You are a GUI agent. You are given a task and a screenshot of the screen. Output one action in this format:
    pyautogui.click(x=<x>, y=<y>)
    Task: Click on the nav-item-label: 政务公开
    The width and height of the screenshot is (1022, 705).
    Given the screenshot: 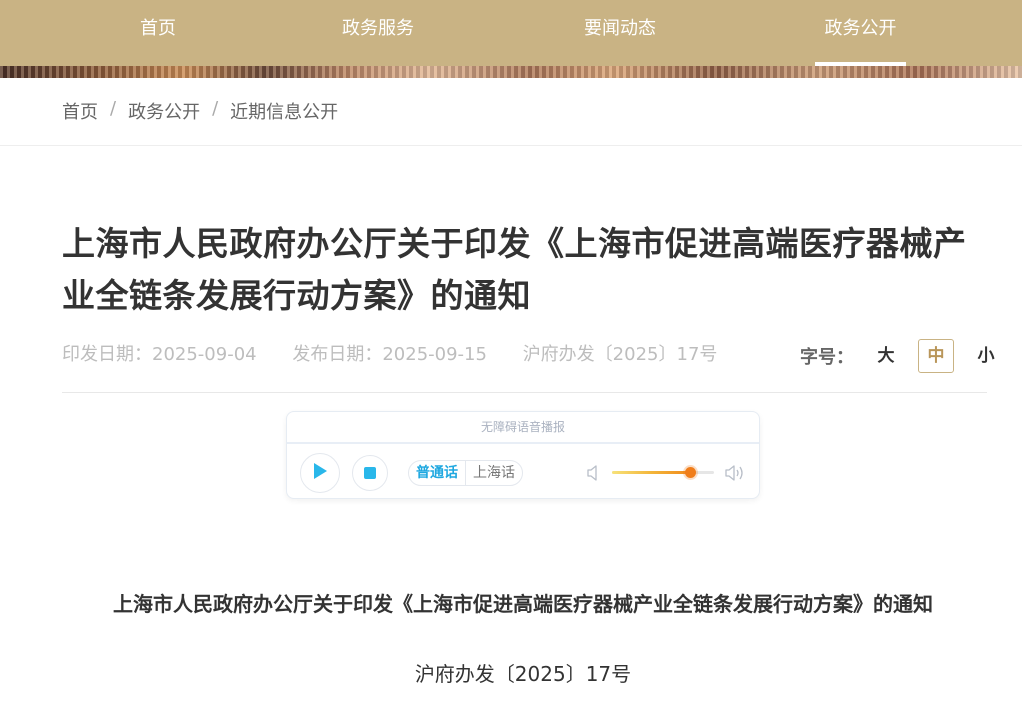 What is the action you would take?
    pyautogui.click(x=860, y=28)
    